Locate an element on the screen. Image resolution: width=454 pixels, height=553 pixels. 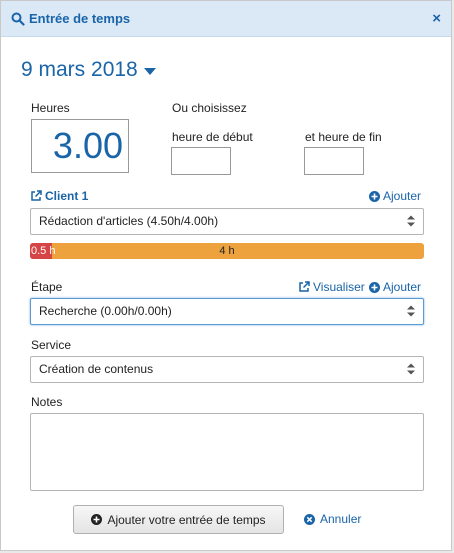
hours-input: 3.00 is located at coordinates (80, 146).